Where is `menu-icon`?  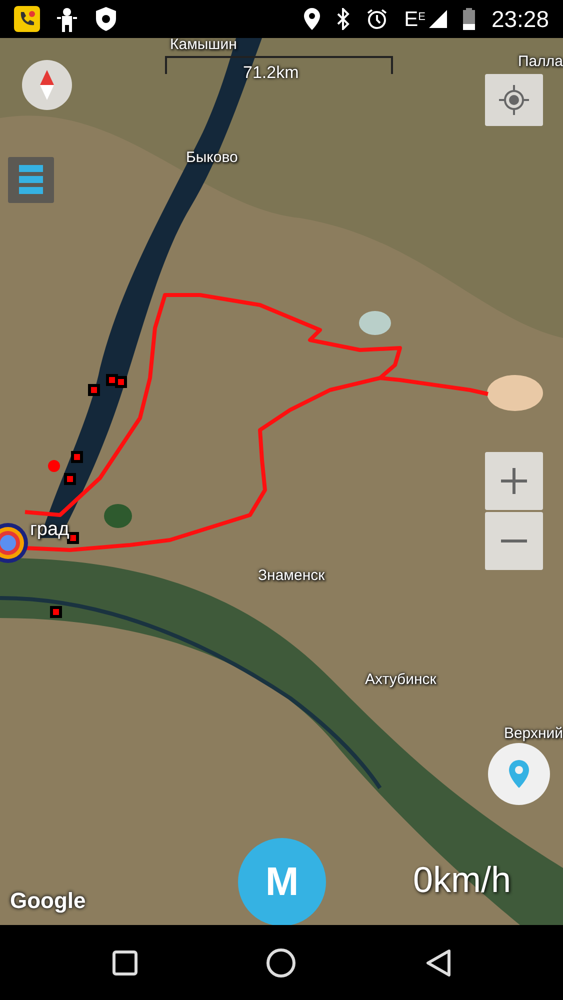
menu-icon is located at coordinates (31, 180).